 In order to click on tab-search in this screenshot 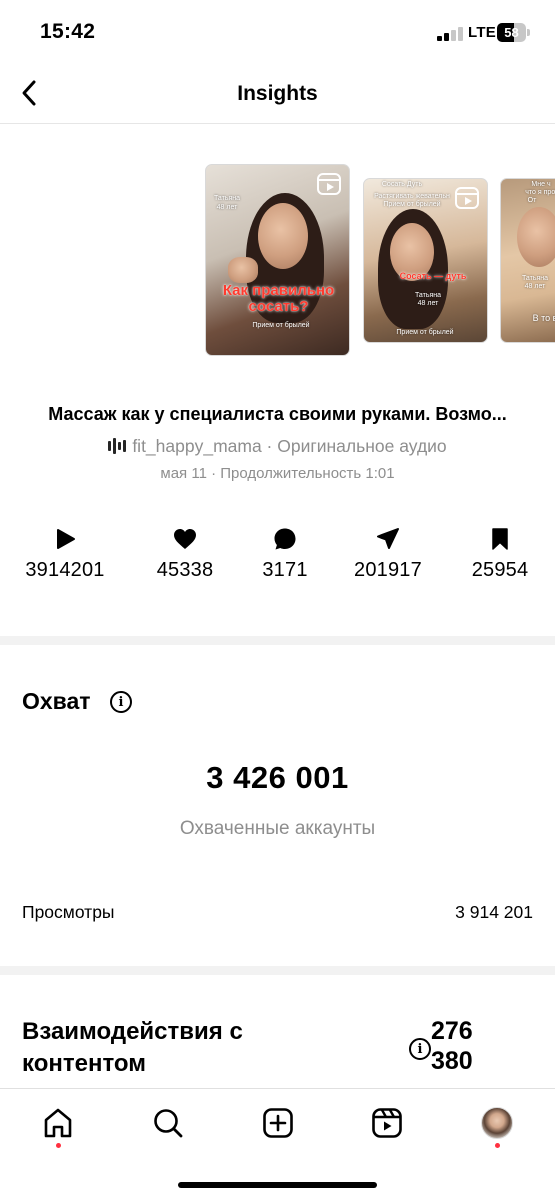, I will do `click(168, 1123)`.